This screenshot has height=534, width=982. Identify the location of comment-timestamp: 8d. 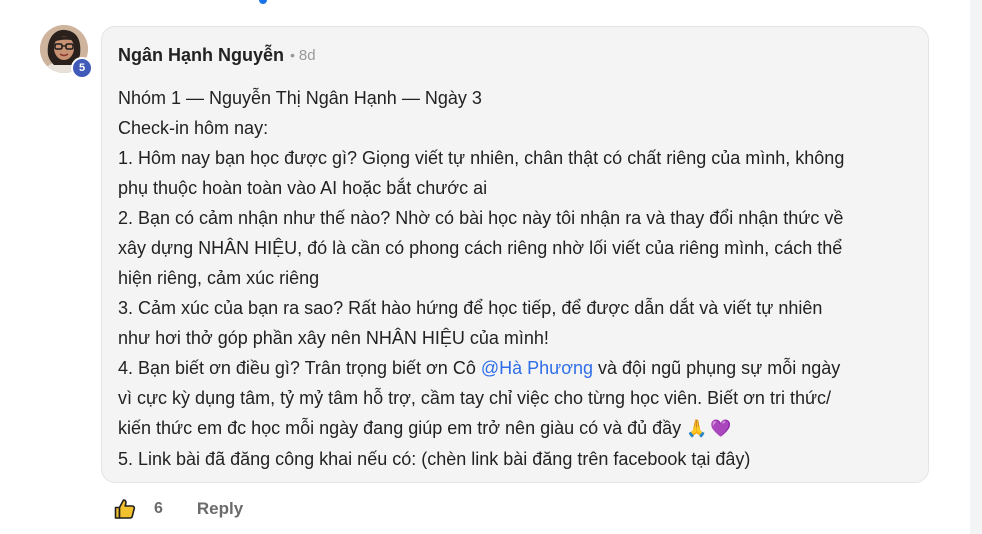
(307, 55).